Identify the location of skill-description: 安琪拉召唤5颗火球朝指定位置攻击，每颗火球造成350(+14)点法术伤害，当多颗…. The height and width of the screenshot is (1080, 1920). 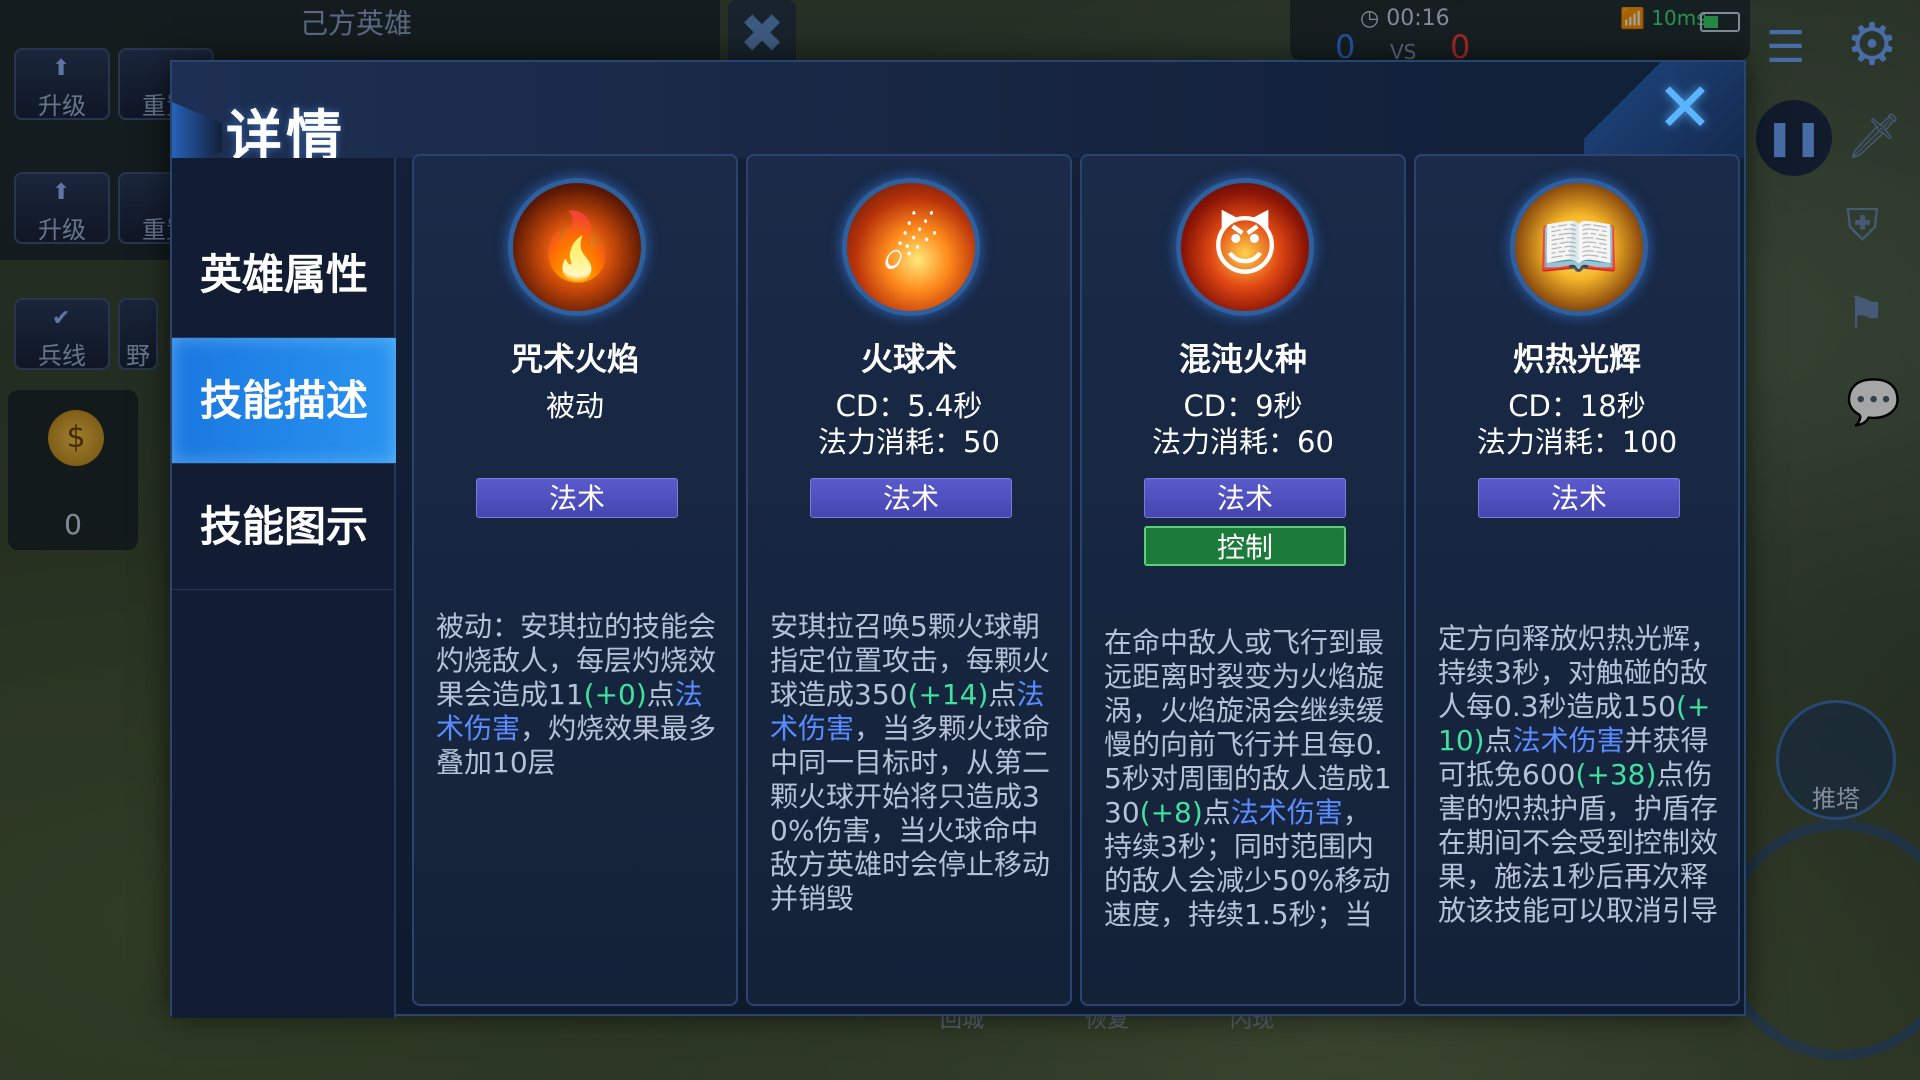
(915, 763).